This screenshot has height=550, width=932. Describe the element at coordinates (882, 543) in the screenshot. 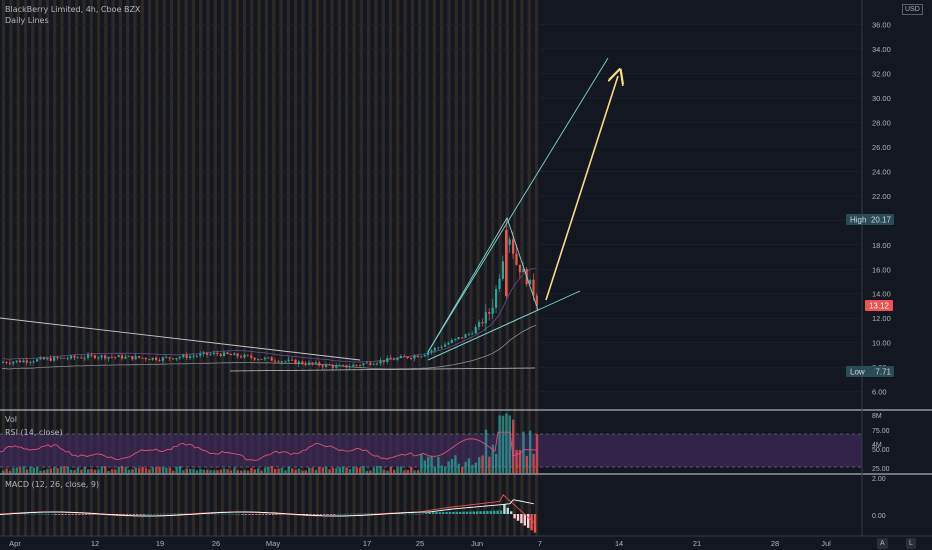

I see `auto-scale-button: A` at that location.